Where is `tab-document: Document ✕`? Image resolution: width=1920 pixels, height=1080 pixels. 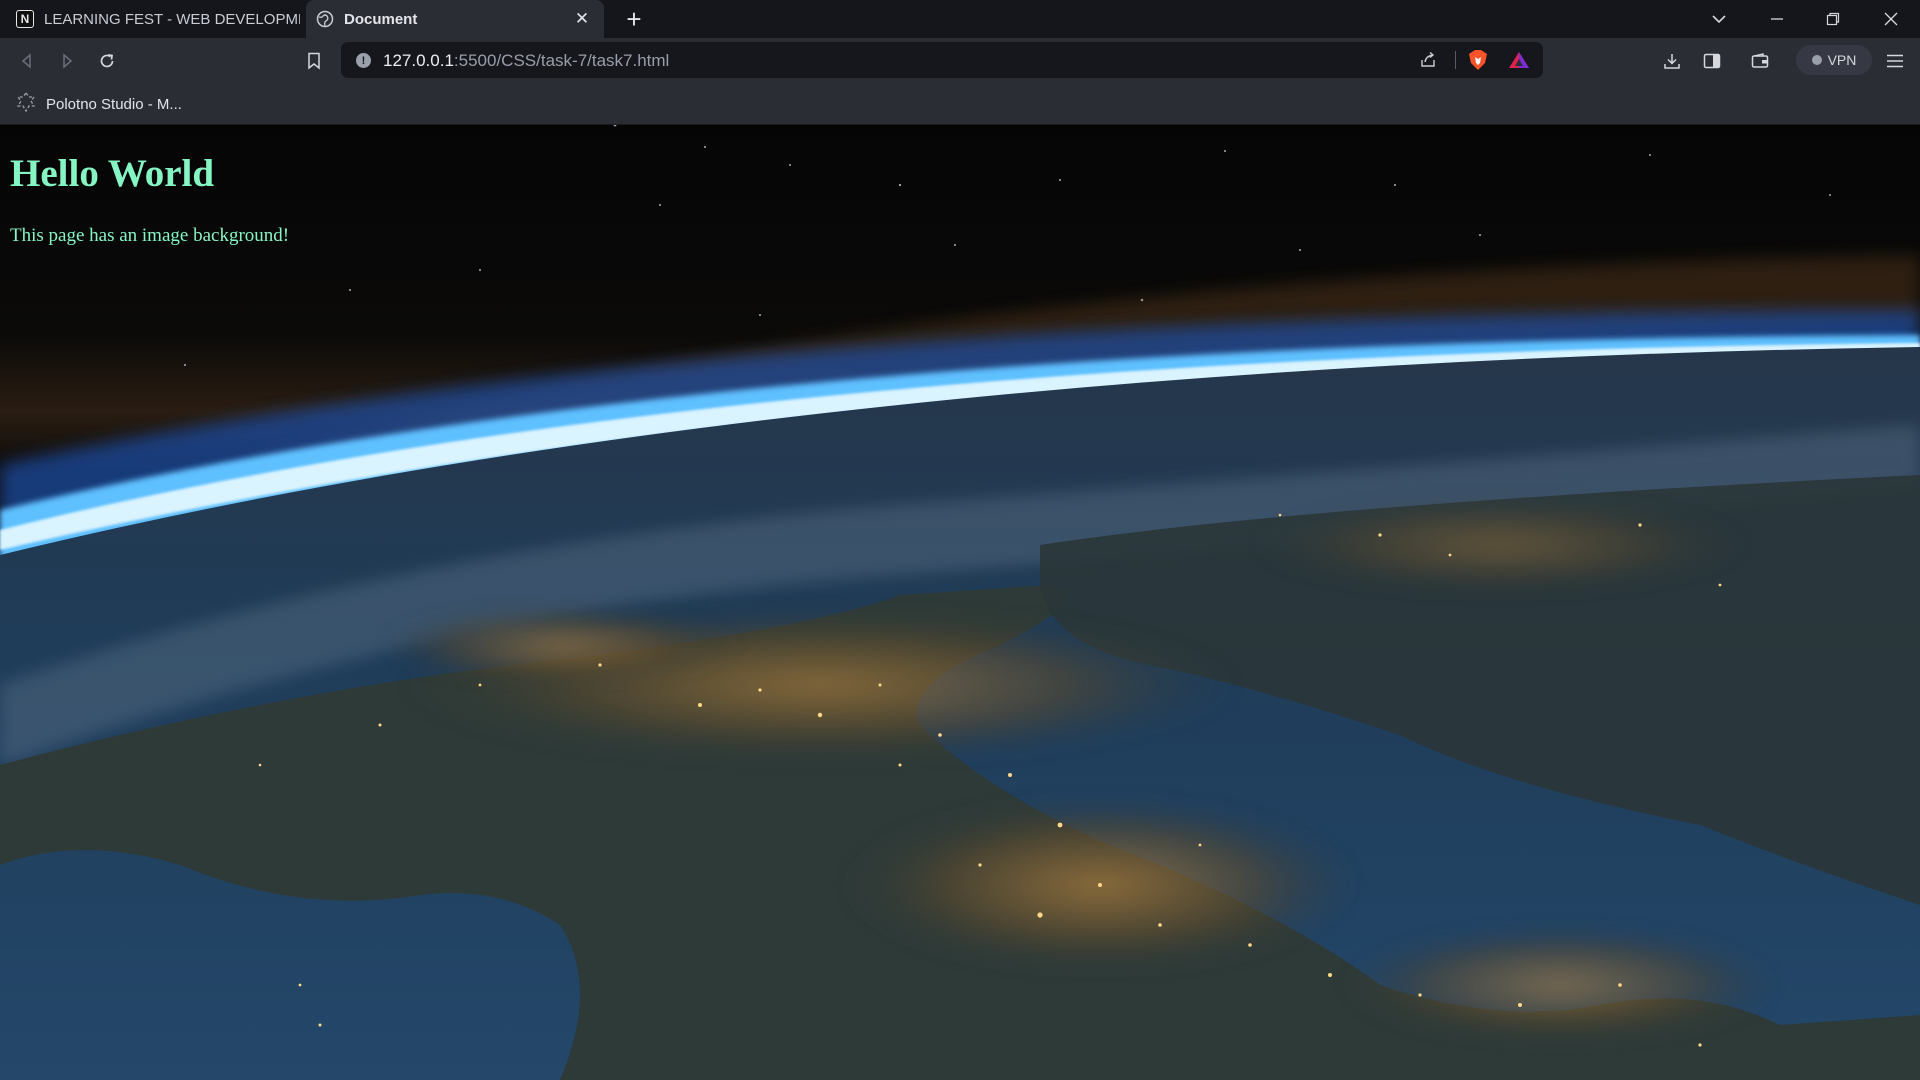 tab-document: Document ✕ is located at coordinates (455, 19).